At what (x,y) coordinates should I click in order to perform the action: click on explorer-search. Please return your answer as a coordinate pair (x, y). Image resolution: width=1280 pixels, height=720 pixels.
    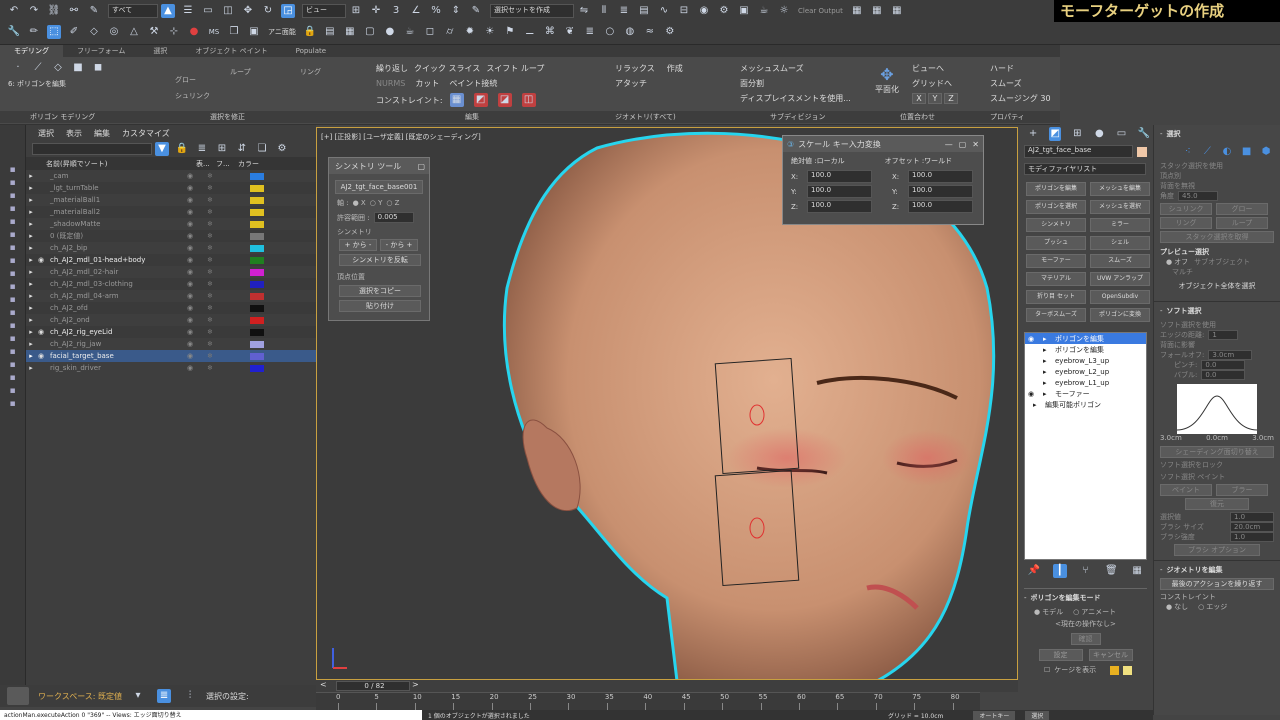
    Looking at the image, I should click on (92, 149).